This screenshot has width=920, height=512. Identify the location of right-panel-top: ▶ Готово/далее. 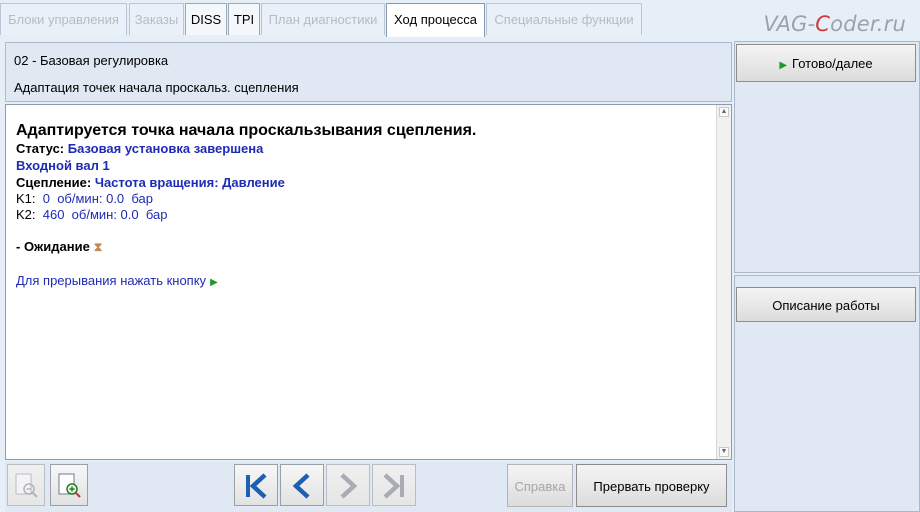
(827, 157).